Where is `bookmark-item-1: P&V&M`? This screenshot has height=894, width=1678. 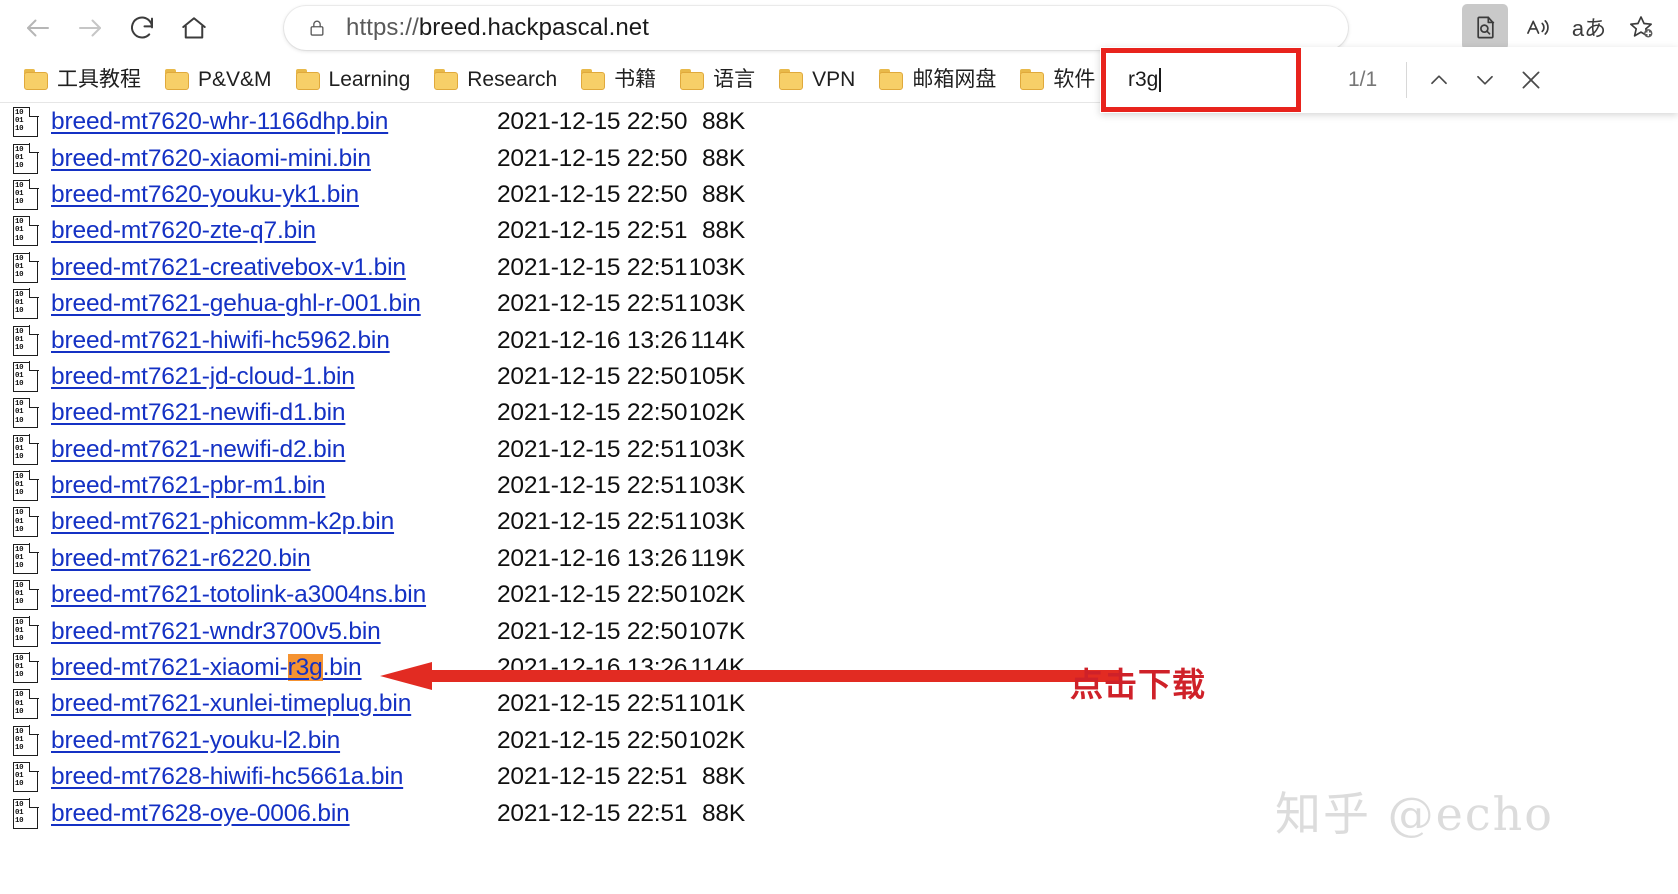 bookmark-item-1: P&V&M is located at coordinates (218, 79).